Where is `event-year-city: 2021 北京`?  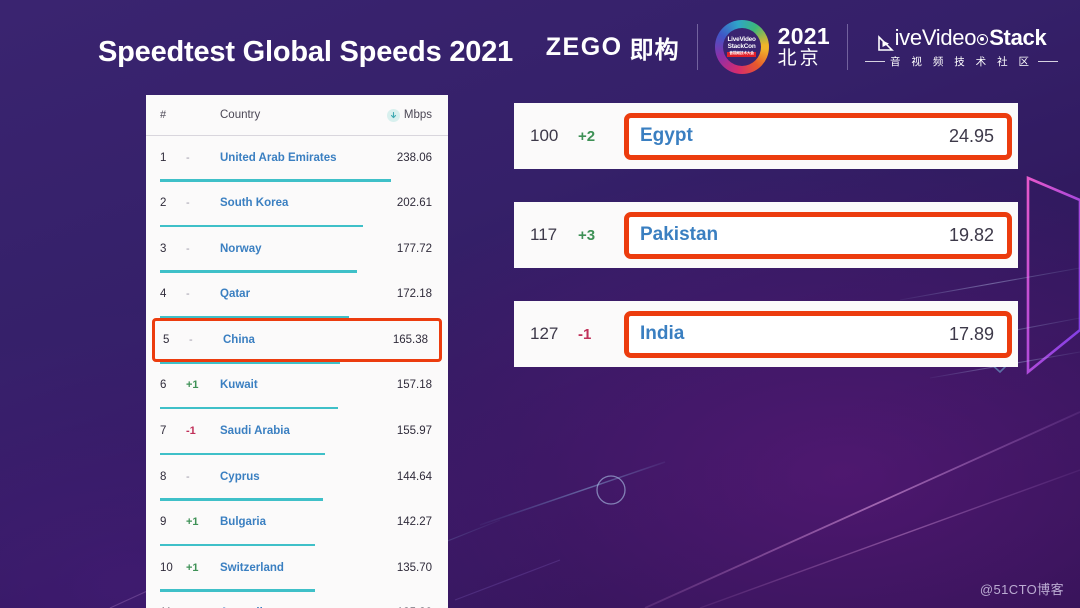 event-year-city: 2021 北京 is located at coordinates (804, 46).